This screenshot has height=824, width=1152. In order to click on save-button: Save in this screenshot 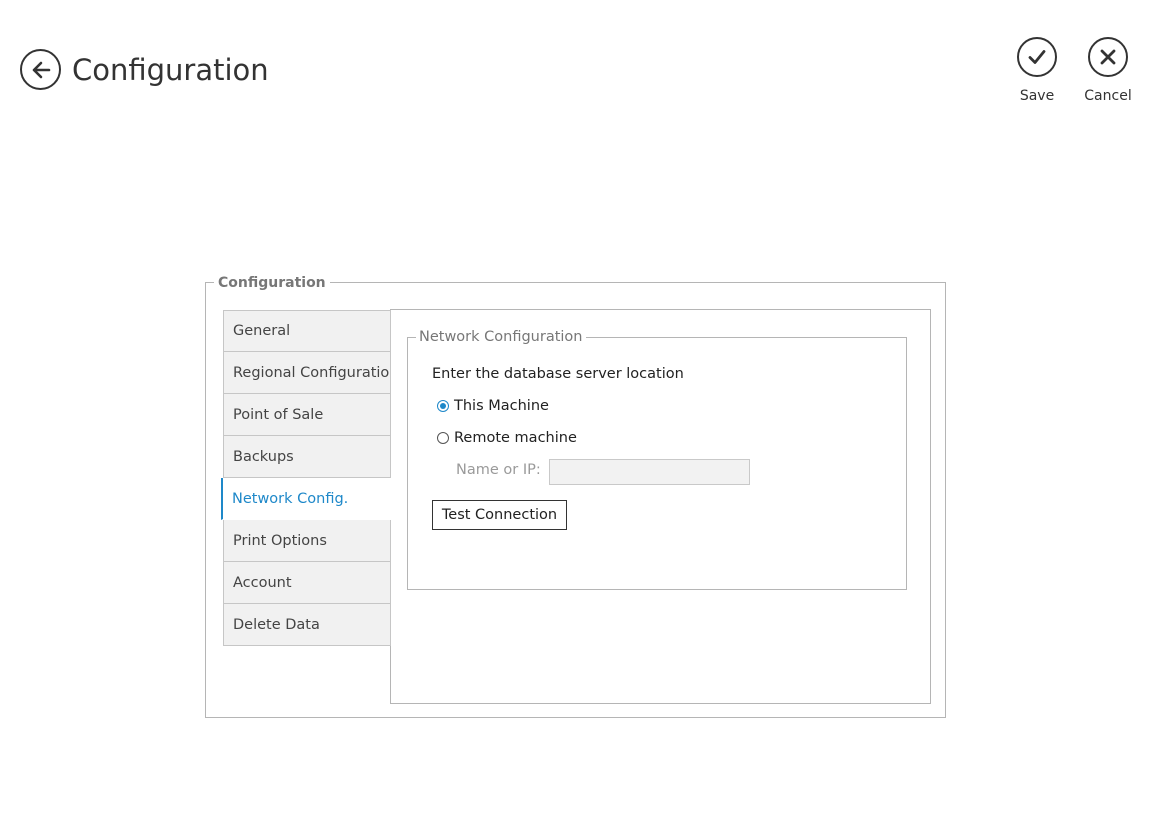, I will do `click(1037, 70)`.